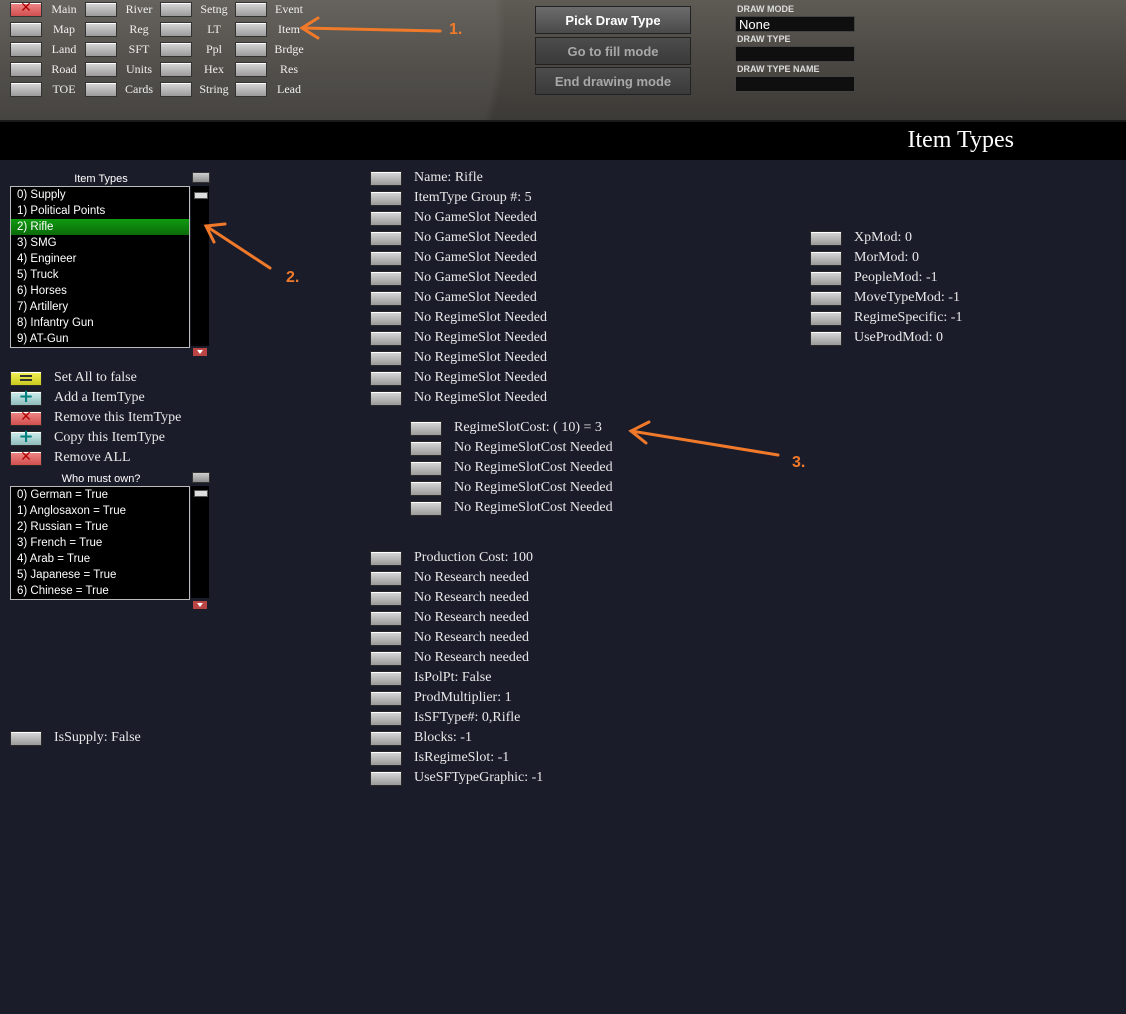 The height and width of the screenshot is (1014, 1126). What do you see at coordinates (799, 462) in the screenshot?
I see `annotation-3: 3.` at bounding box center [799, 462].